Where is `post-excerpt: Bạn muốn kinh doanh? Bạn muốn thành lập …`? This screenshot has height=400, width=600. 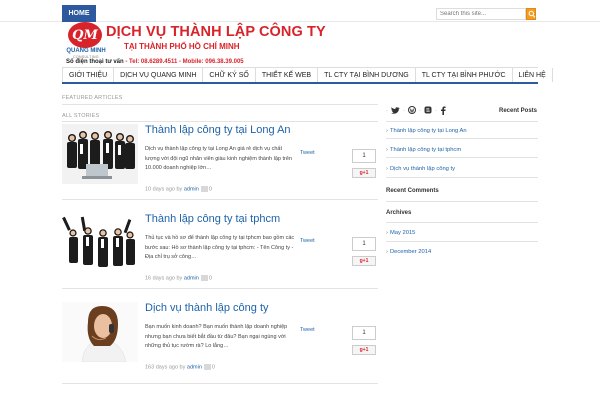 post-excerpt: Bạn muốn kinh doanh? Bạn muốn thành lập … is located at coordinates (216, 336).